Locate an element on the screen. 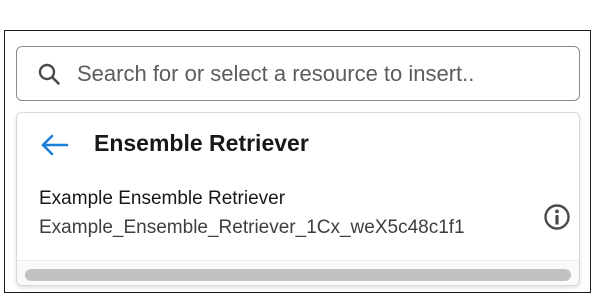 Image resolution: width=614 pixels, height=308 pixels. horizontal-scrollbar is located at coordinates (298, 272).